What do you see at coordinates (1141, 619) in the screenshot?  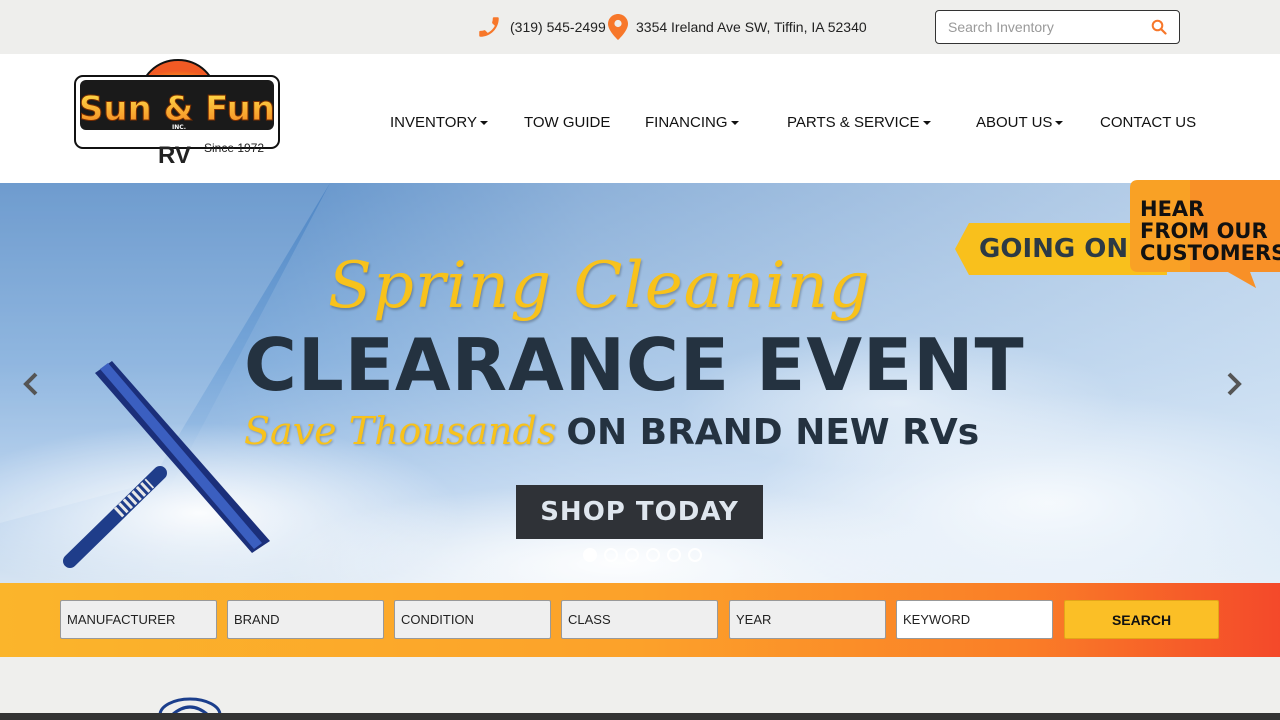 I see `search-button: SEARCH` at bounding box center [1141, 619].